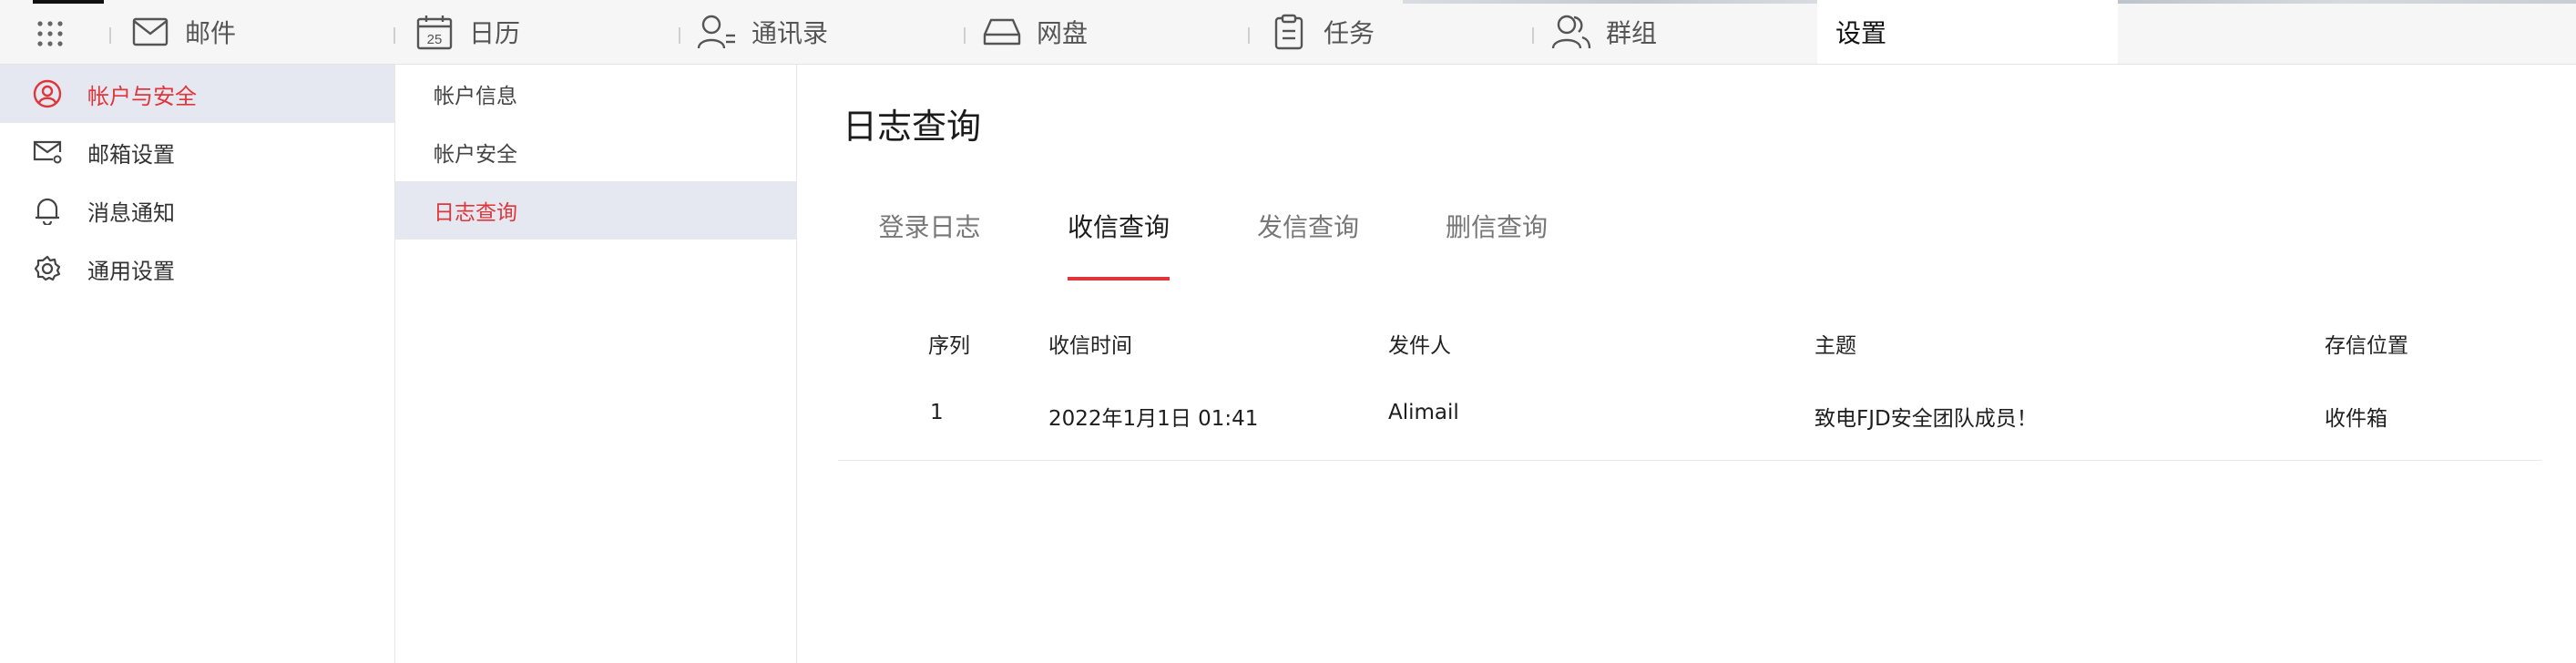 The image size is (2576, 663). I want to click on table-row-divider, so click(1689, 460).